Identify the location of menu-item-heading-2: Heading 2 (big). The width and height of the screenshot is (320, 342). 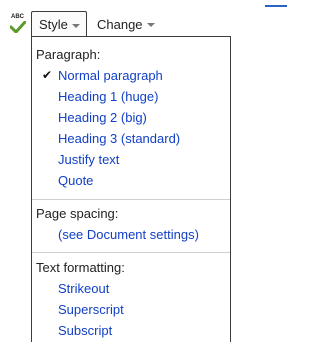
(102, 117).